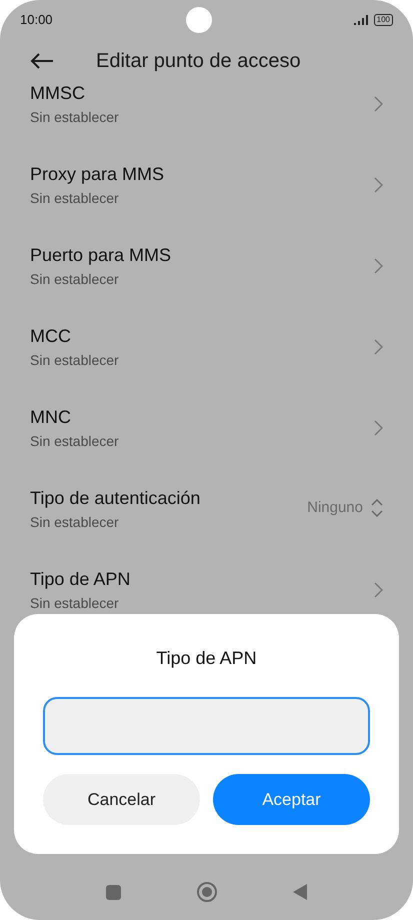 Image resolution: width=413 pixels, height=920 pixels. What do you see at coordinates (206, 726) in the screenshot?
I see `input-field` at bounding box center [206, 726].